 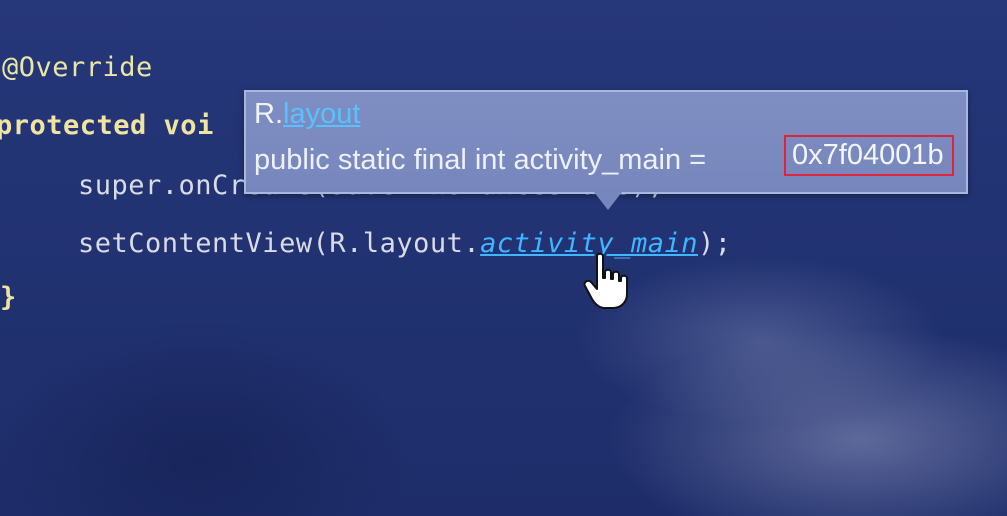 What do you see at coordinates (869, 155) in the screenshot?
I see `resource-id-value: 0x7f04001b` at bounding box center [869, 155].